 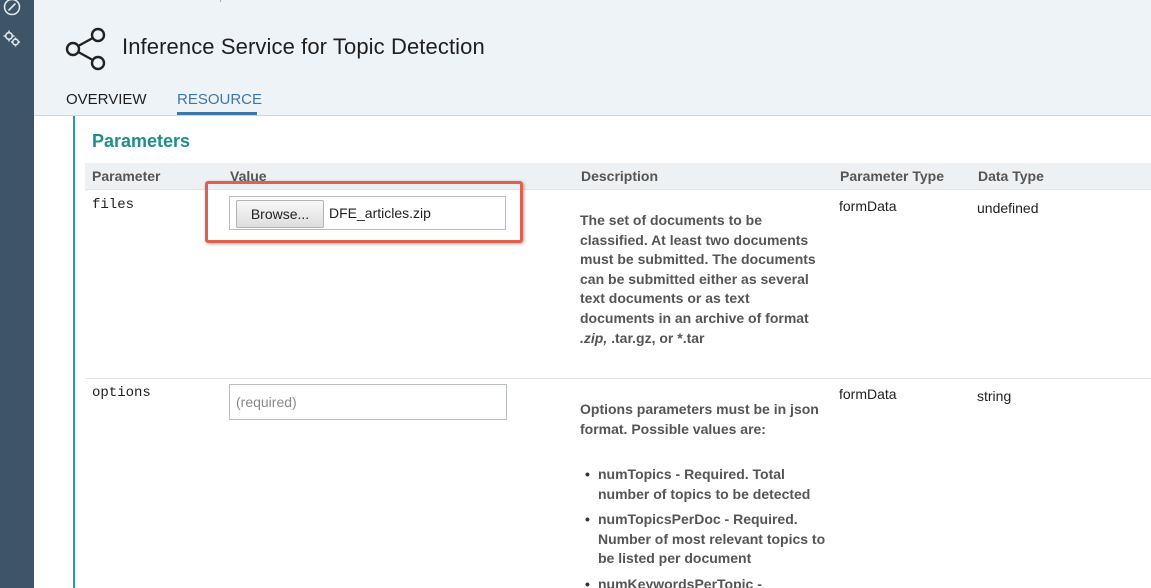 What do you see at coordinates (141, 141) in the screenshot?
I see `section-title: Parameters` at bounding box center [141, 141].